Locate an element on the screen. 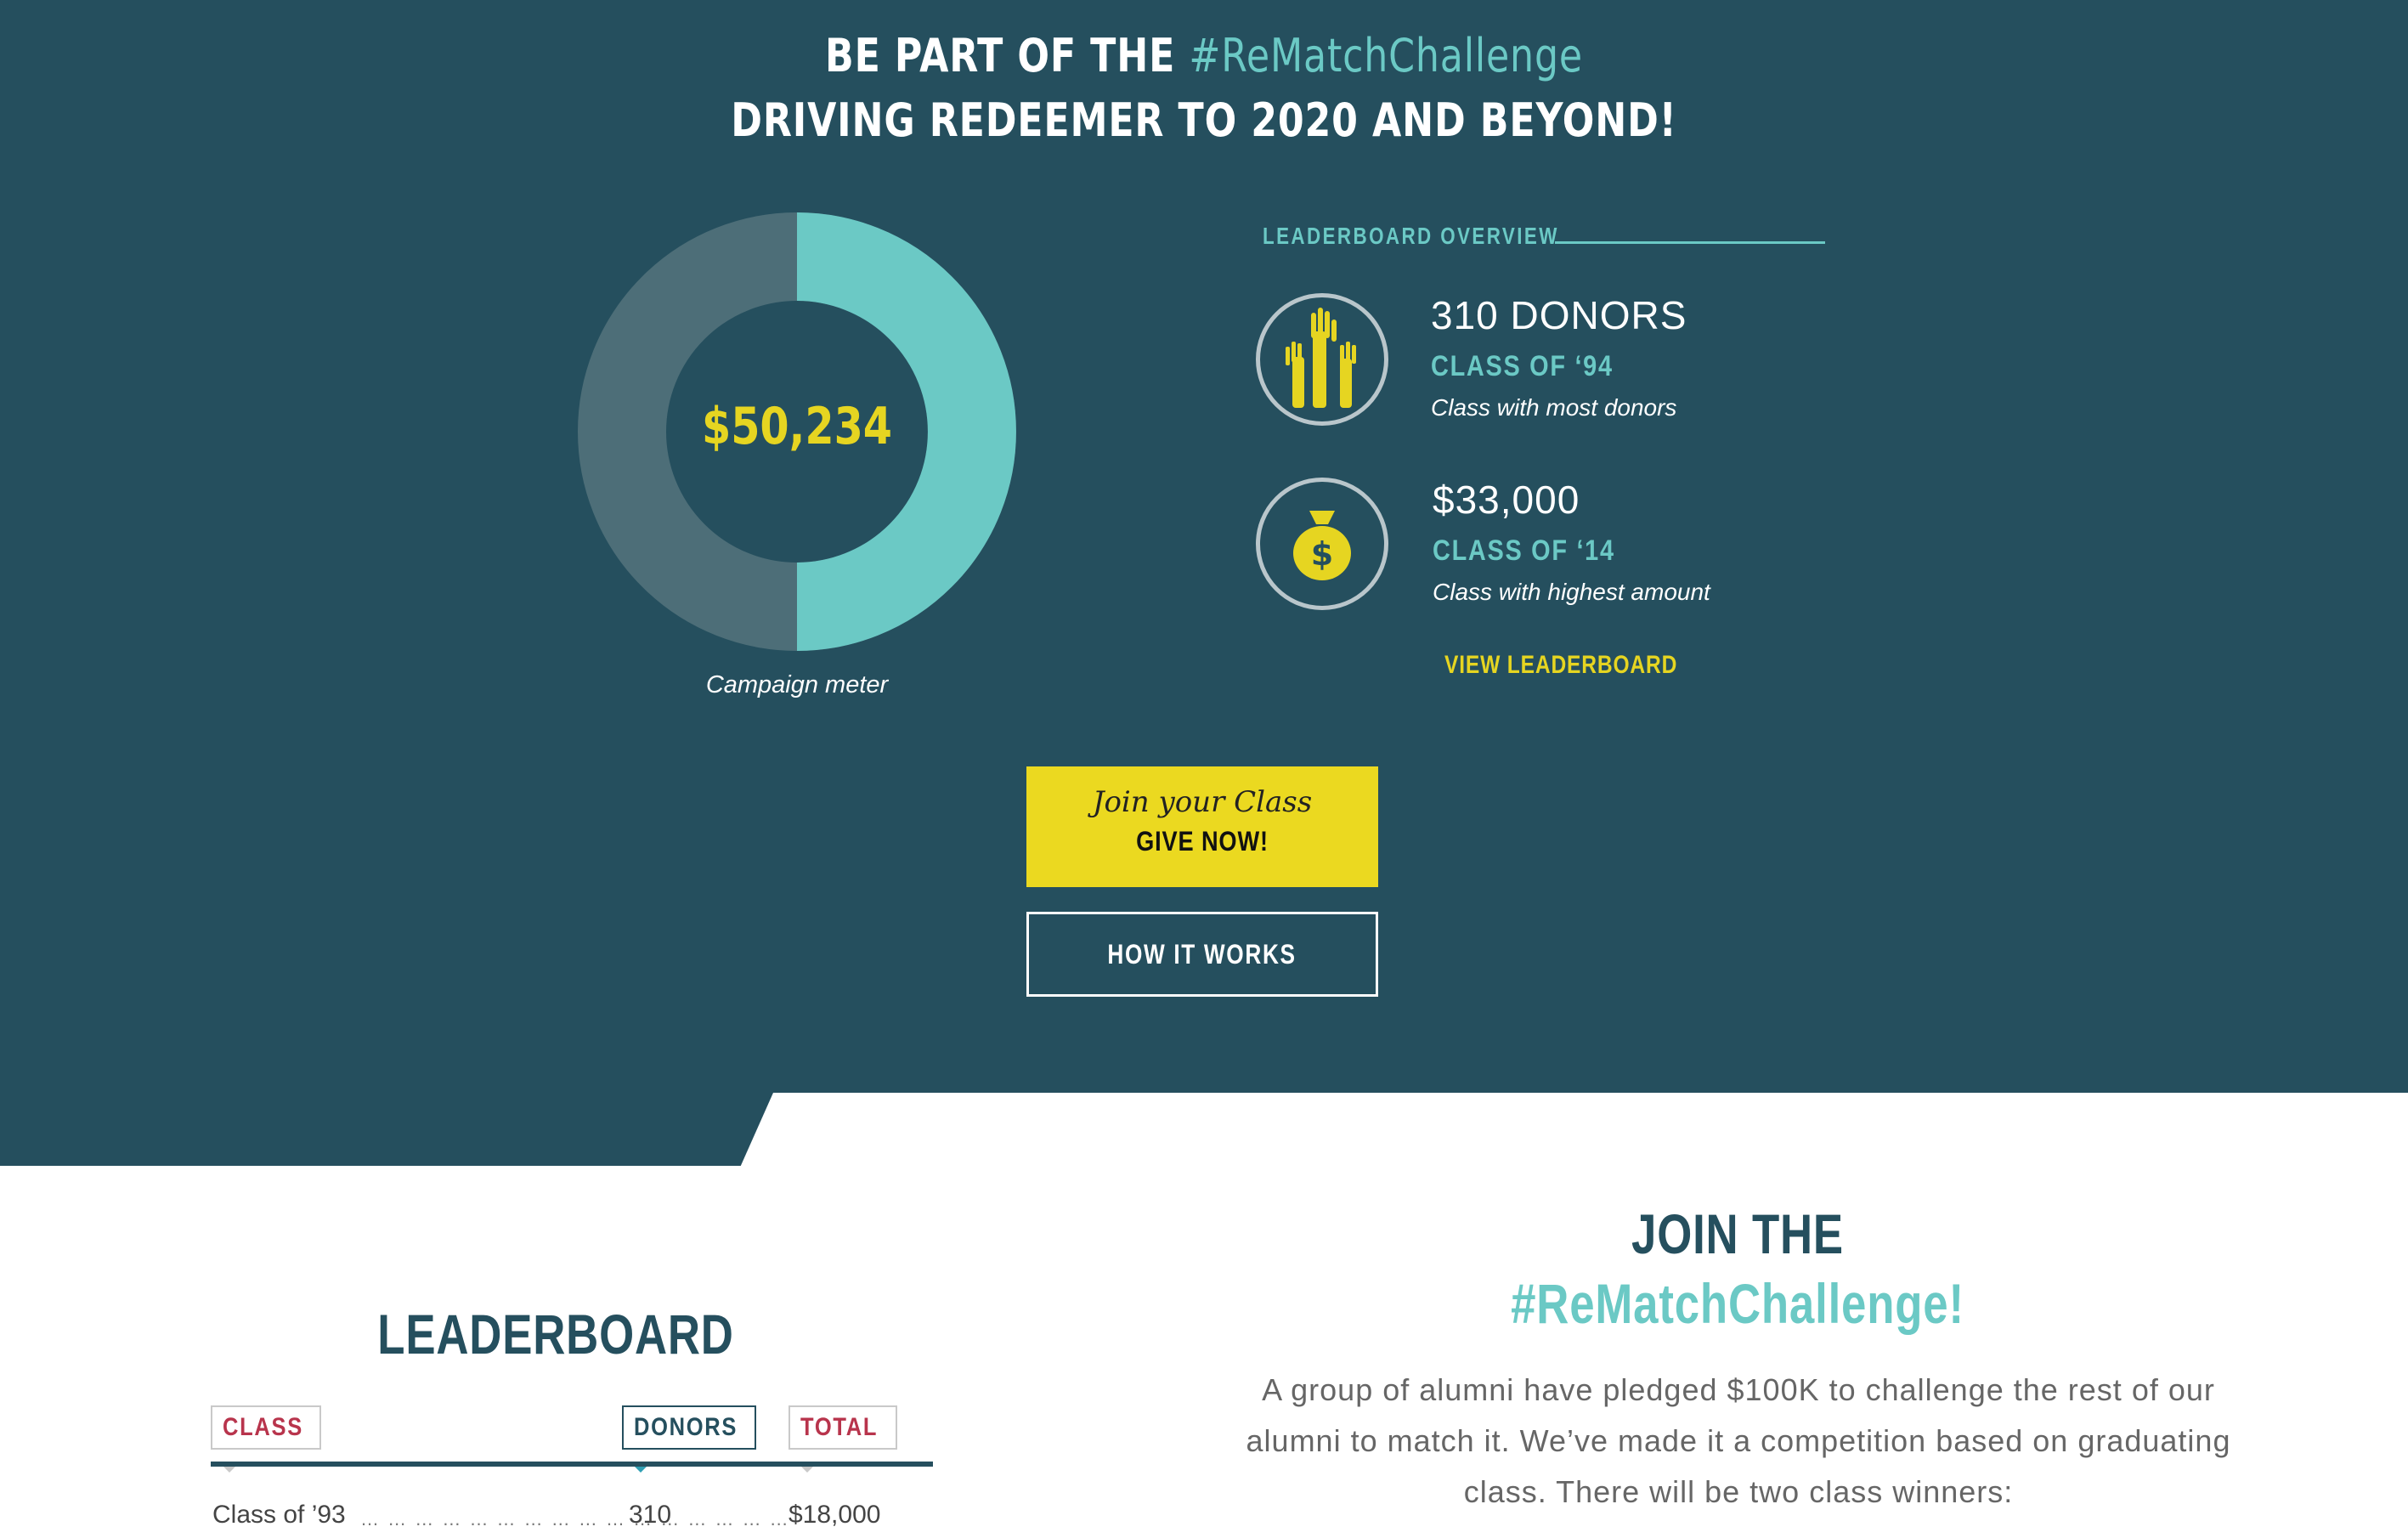 This screenshot has width=2408, height=1538. give-now-button: Join your Class GIVE NOW! is located at coordinates (1202, 827).